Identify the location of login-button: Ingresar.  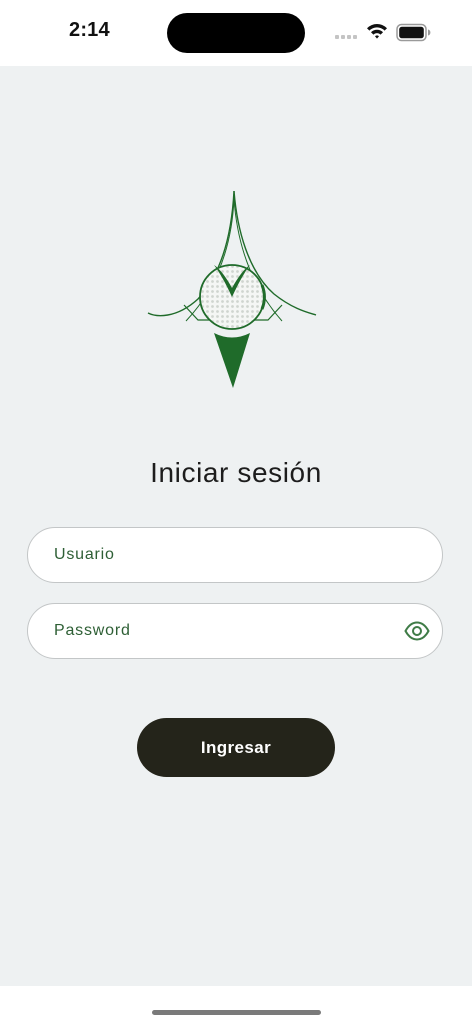
(236, 747).